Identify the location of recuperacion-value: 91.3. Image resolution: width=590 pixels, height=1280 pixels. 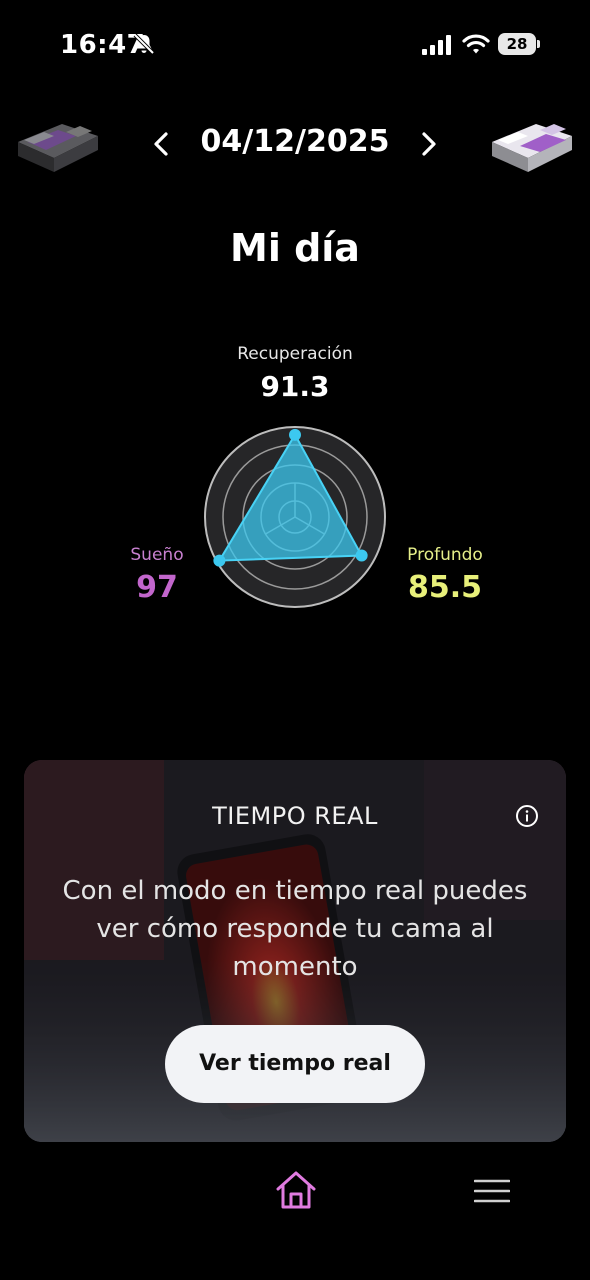
(295, 386).